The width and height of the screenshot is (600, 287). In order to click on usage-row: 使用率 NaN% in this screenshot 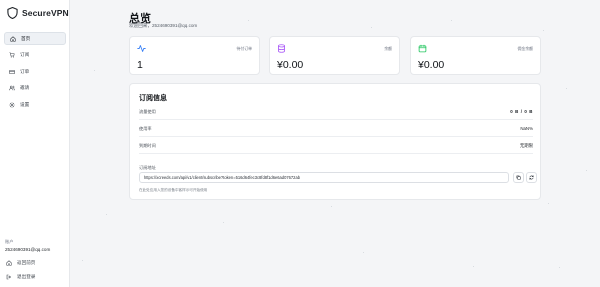, I will do `click(336, 129)`.